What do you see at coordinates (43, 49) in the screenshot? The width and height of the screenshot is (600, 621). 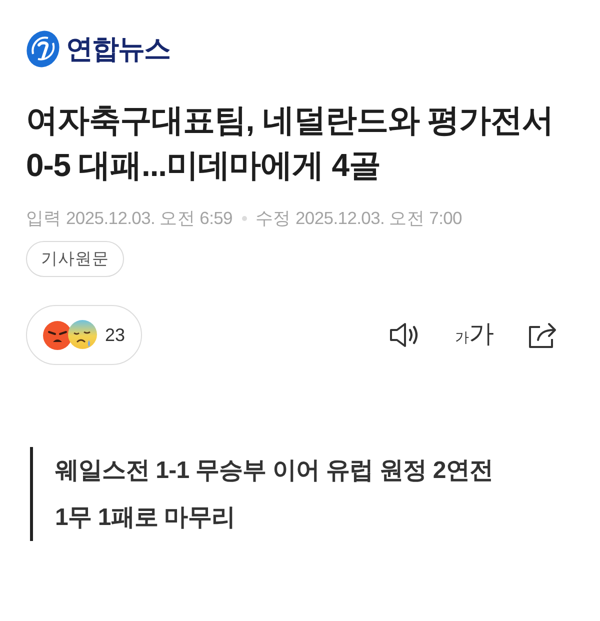 I see `logo-icon` at bounding box center [43, 49].